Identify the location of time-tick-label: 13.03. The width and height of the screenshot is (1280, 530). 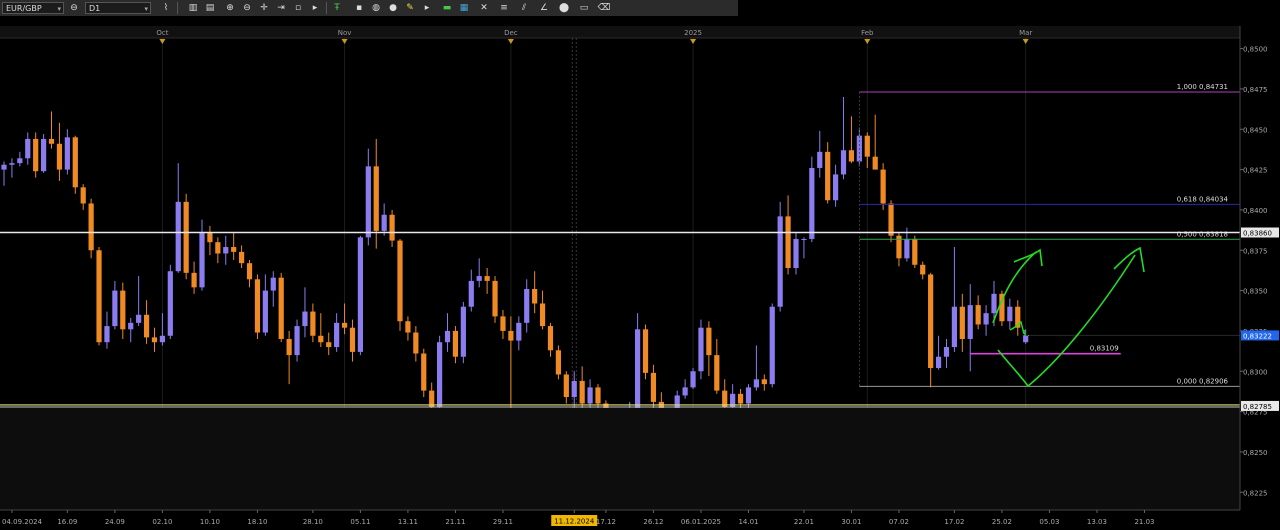
(1097, 522).